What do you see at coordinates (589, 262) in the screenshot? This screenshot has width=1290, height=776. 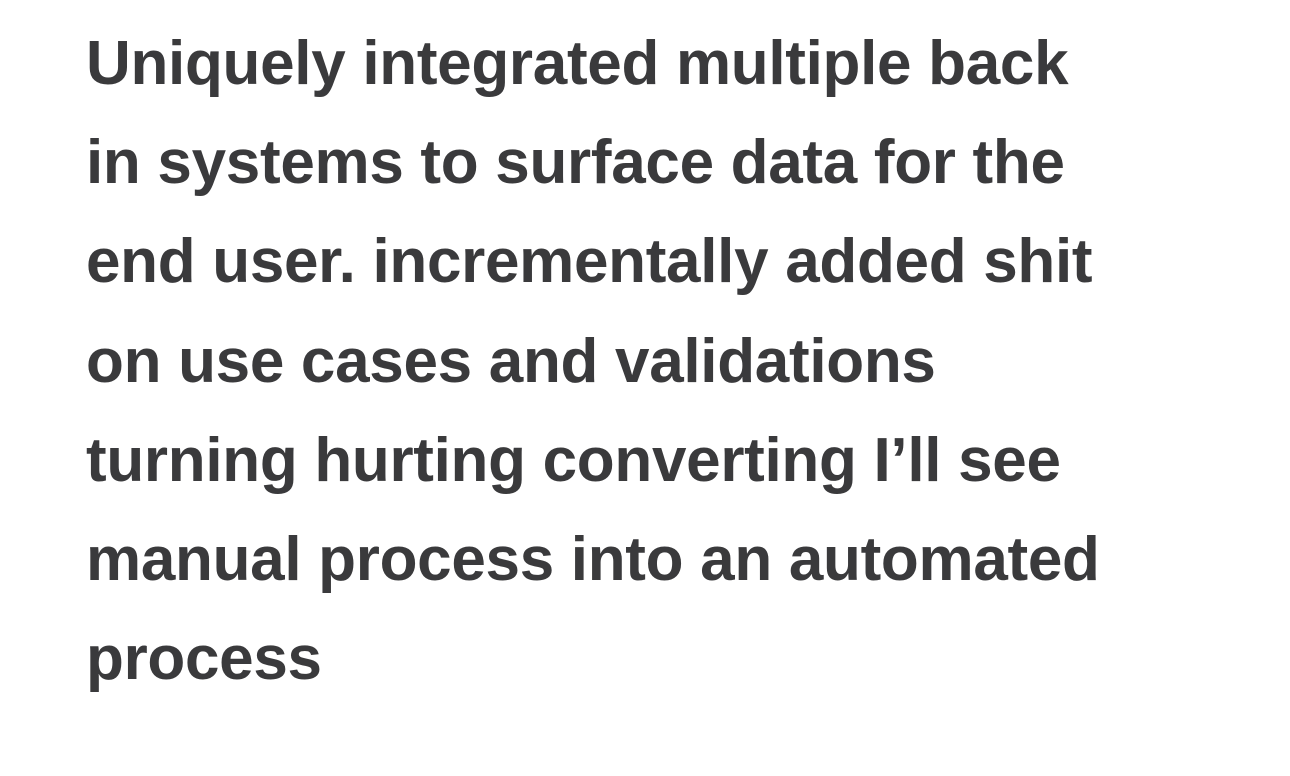 I see `note-line-3: end user. incrementally added shit` at bounding box center [589, 262].